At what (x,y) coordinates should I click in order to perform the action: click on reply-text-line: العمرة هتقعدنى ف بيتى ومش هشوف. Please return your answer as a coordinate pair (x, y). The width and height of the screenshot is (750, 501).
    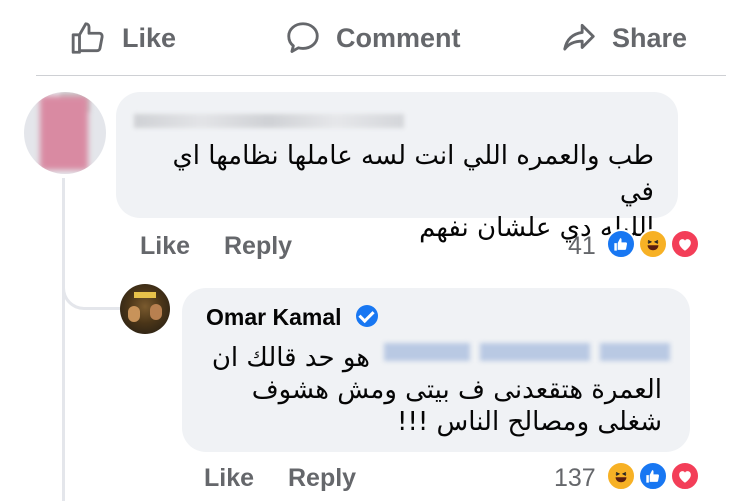
    Looking at the image, I should click on (456, 390).